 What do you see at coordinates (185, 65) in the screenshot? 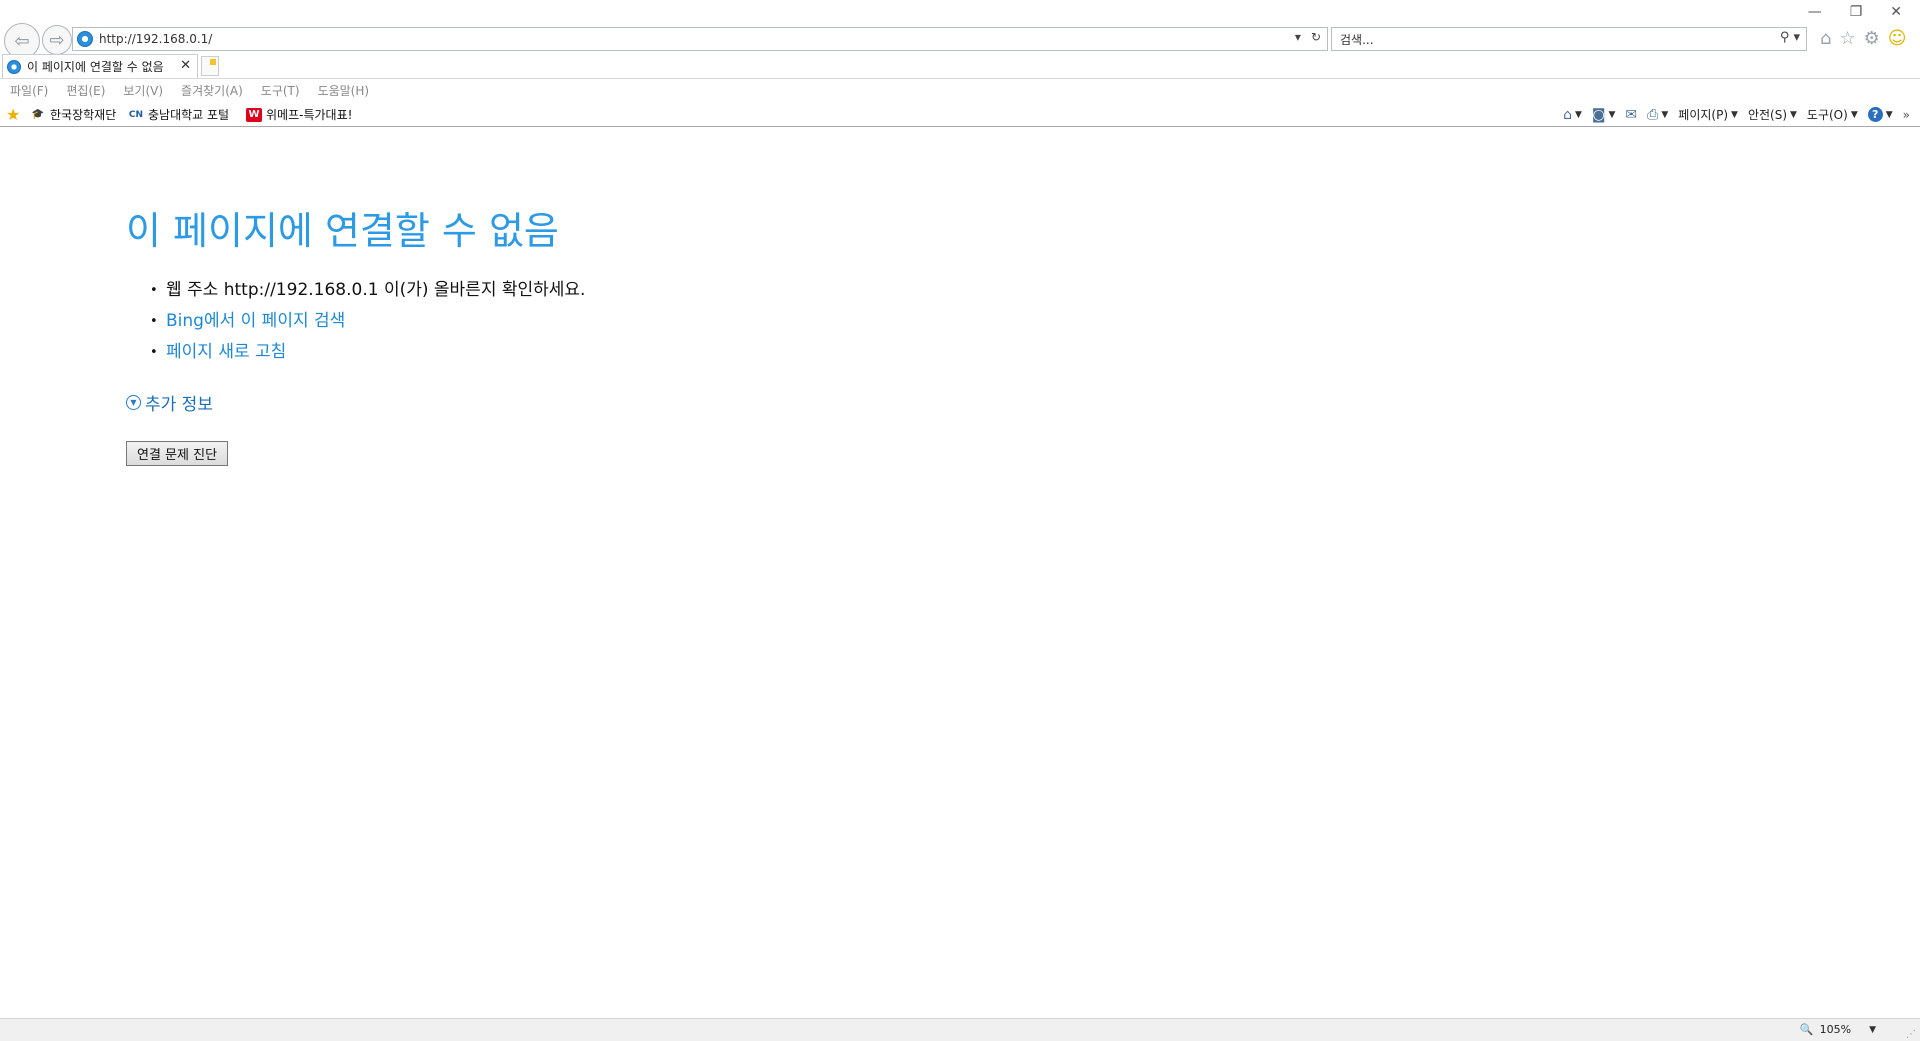
I see `tab-close-icon: ✕` at bounding box center [185, 65].